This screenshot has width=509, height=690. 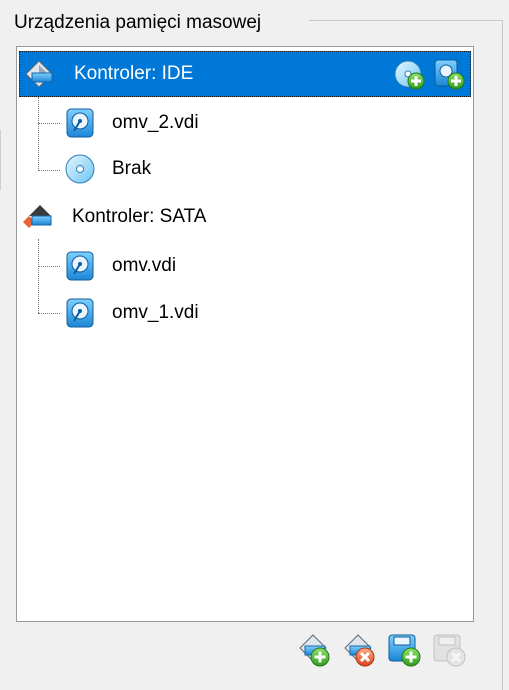 I want to click on storage-devices-group-title: Urządzenia pamięci masowej, so click(x=142, y=23).